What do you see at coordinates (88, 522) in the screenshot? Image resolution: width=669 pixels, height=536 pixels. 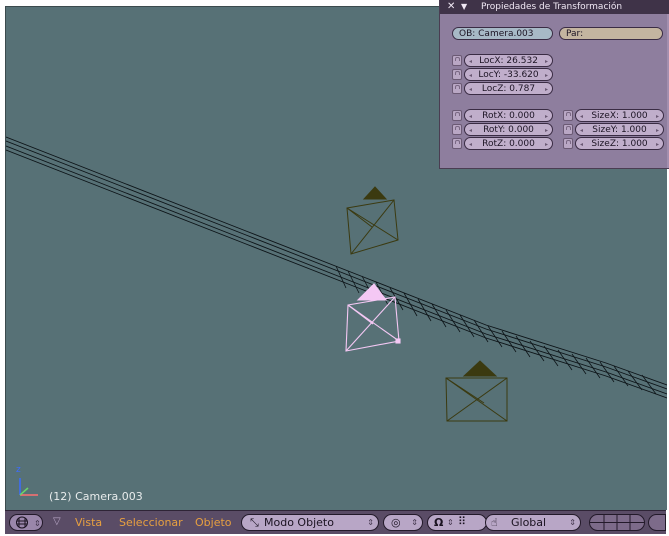 I see `menu-vista: Vista` at bounding box center [88, 522].